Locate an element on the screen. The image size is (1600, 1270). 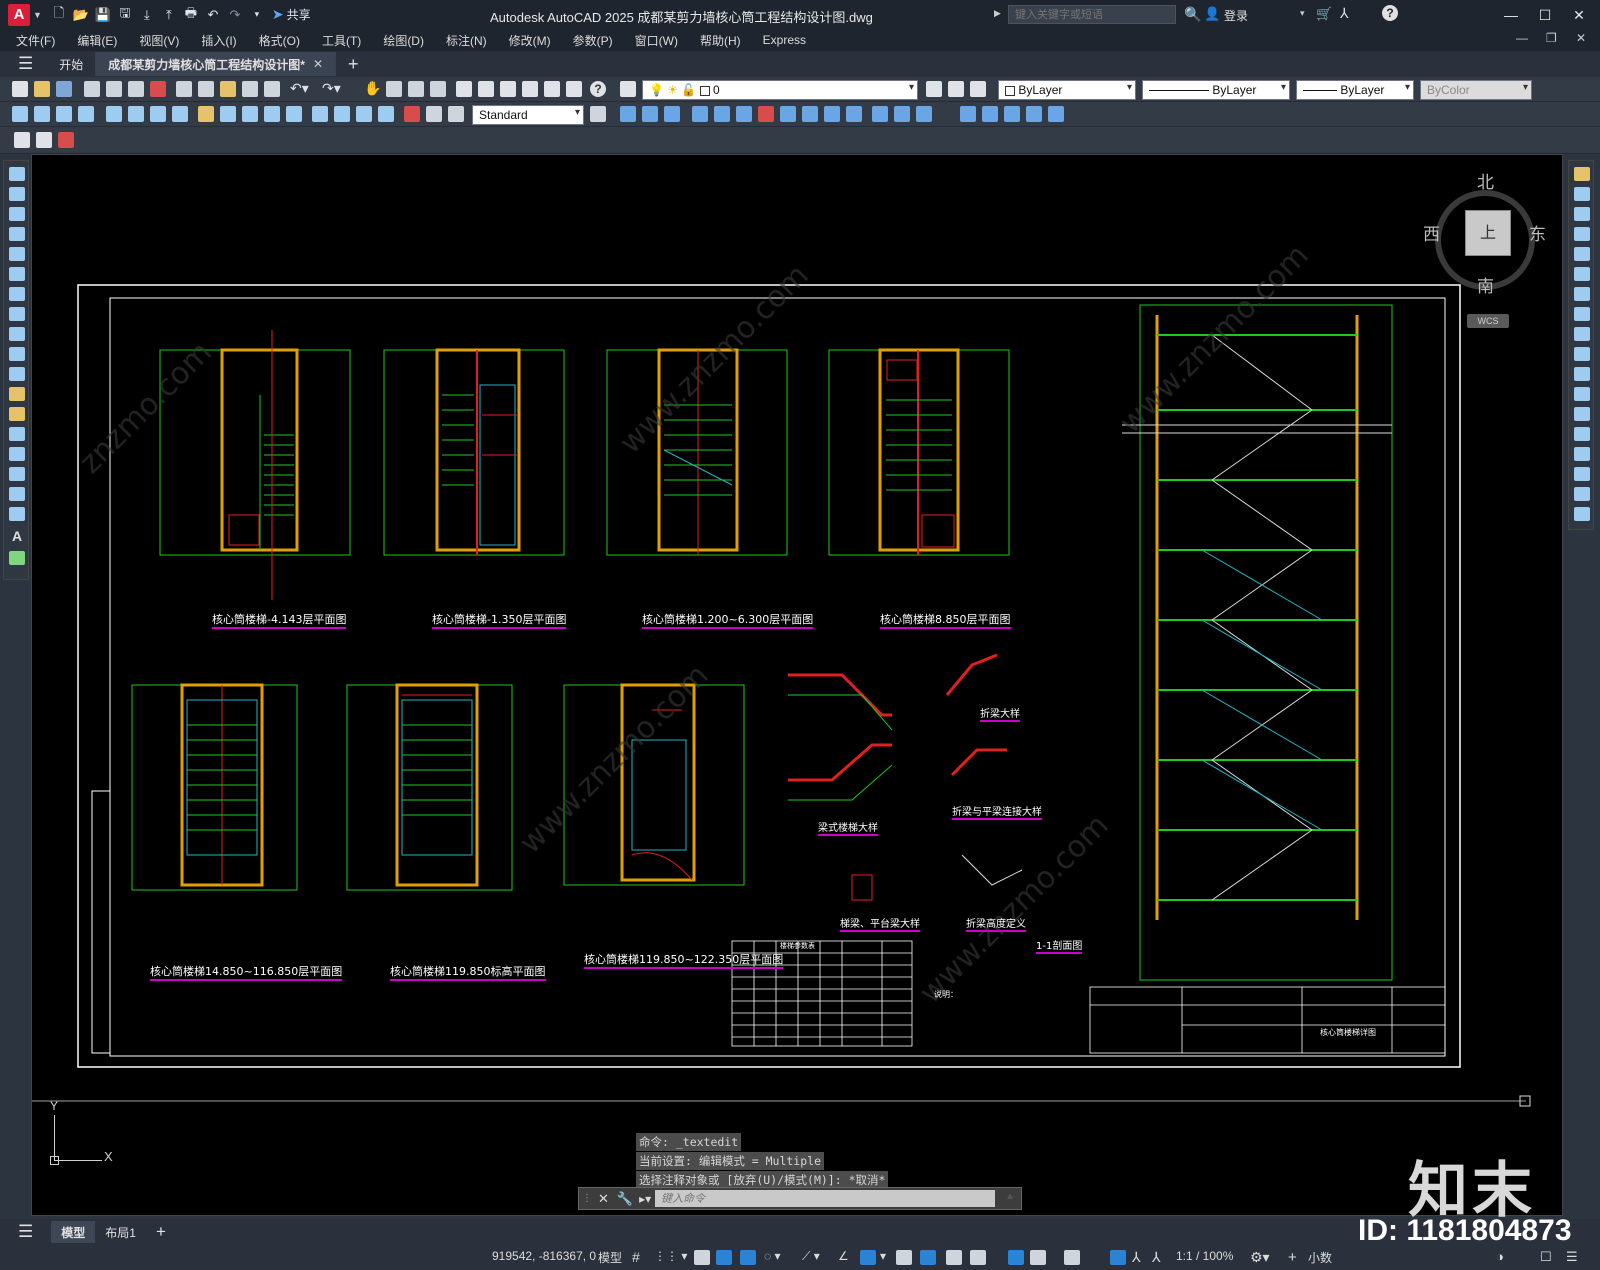
join-icon is located at coordinates (1582, 414).